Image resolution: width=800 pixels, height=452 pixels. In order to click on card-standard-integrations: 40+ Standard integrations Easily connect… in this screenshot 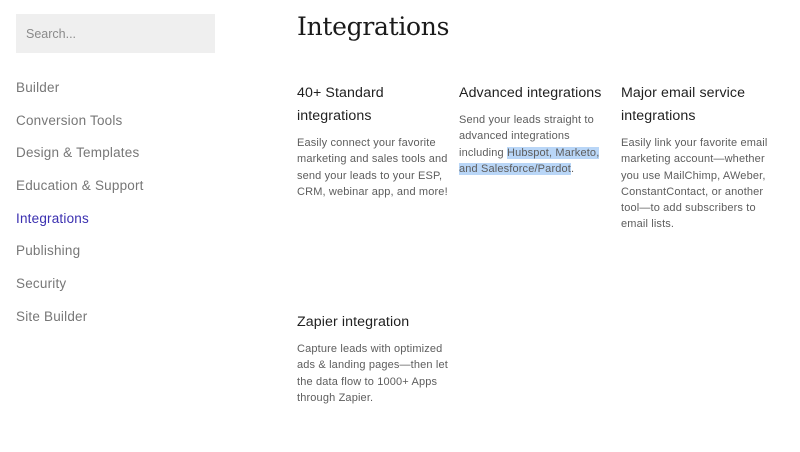, I will do `click(373, 141)`.